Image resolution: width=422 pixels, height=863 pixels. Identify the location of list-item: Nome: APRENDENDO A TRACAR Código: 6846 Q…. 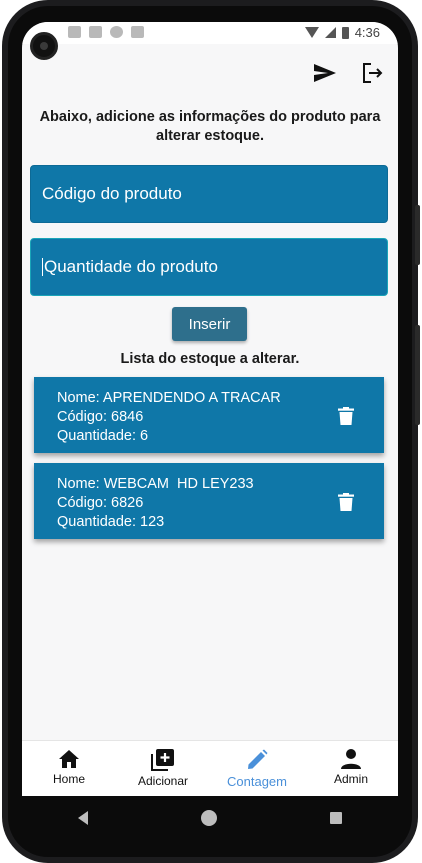
(209, 415).